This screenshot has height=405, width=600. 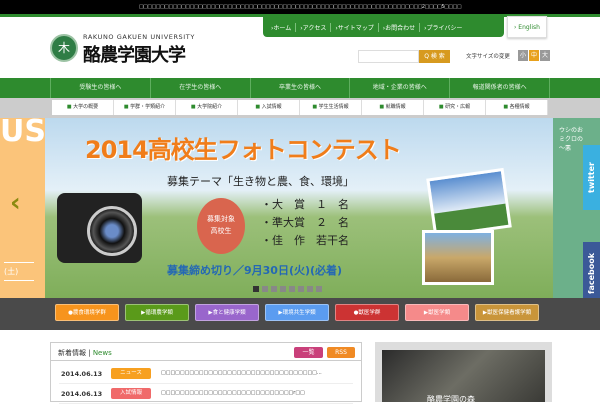 What do you see at coordinates (314, 27) in the screenshot?
I see `util-access: ›アクセス` at bounding box center [314, 27].